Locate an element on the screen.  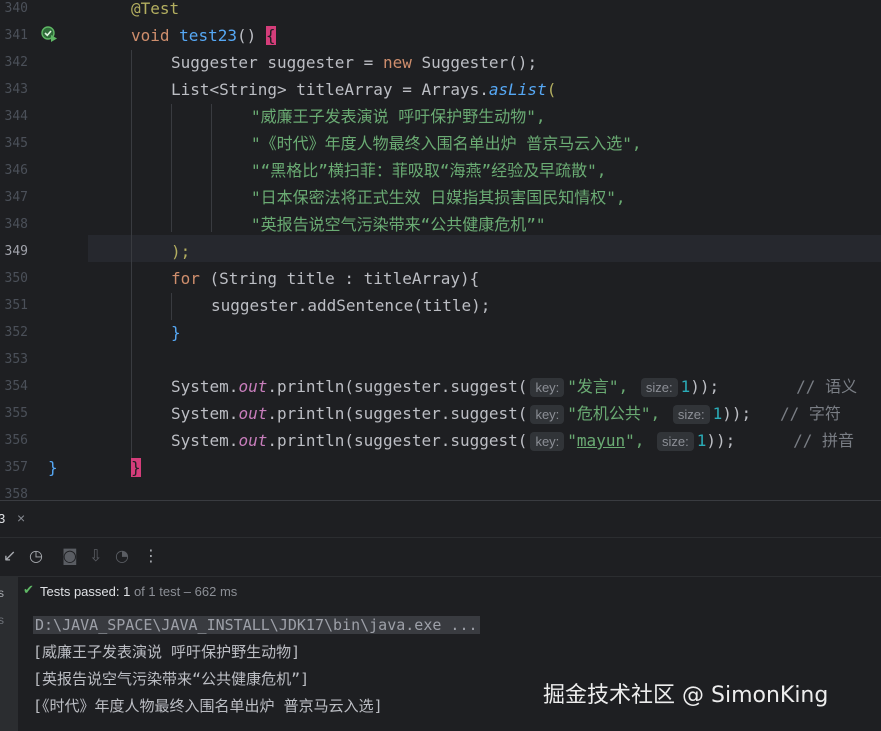
history-icon: ◷ is located at coordinates (36, 555).